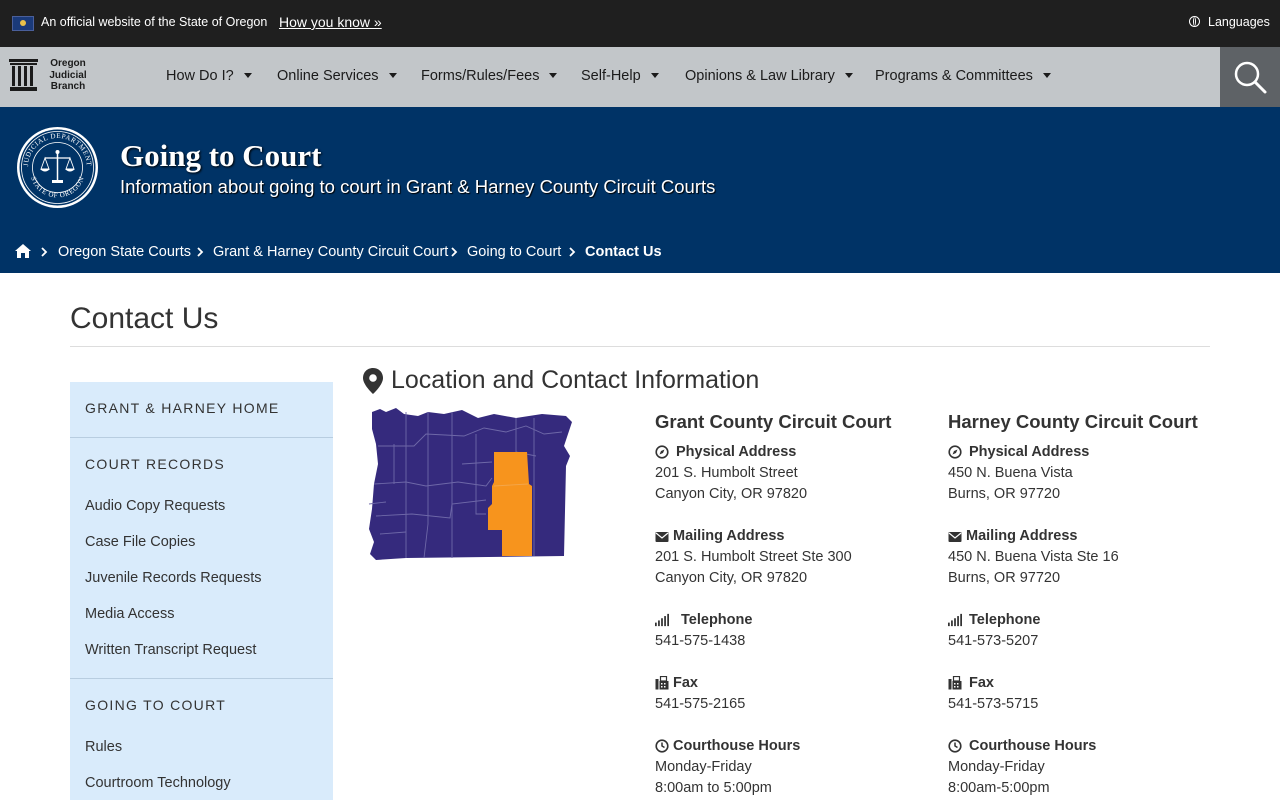  What do you see at coordinates (129, 614) in the screenshot?
I see `sidebar-item-media-access: Media Access` at bounding box center [129, 614].